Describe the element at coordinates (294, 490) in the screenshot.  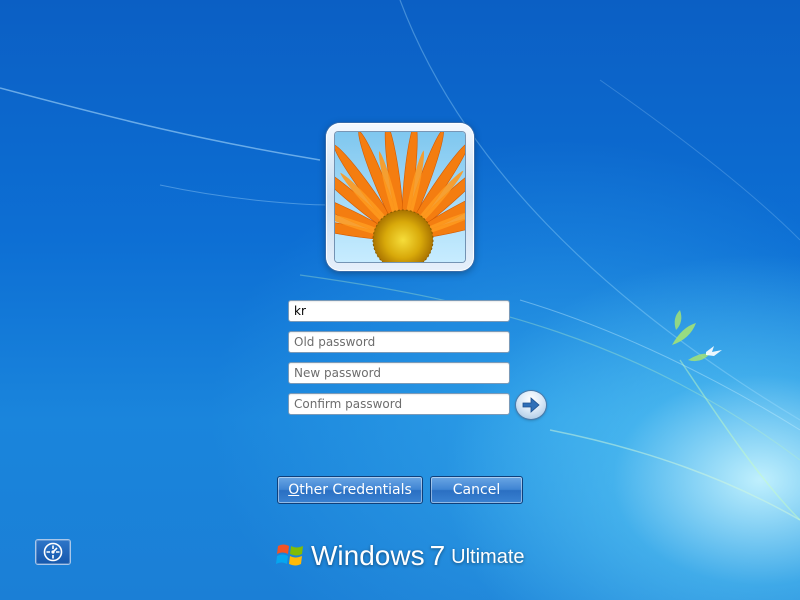
I see `other-credentials-accelerator: O` at that location.